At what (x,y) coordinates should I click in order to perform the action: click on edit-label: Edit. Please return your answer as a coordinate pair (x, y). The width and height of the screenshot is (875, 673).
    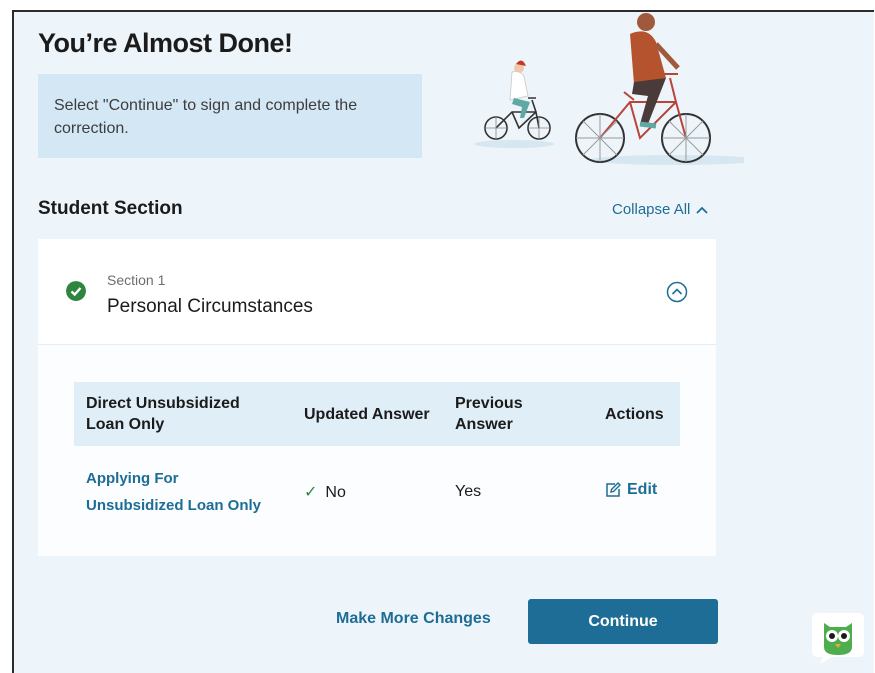
    Looking at the image, I should click on (642, 489).